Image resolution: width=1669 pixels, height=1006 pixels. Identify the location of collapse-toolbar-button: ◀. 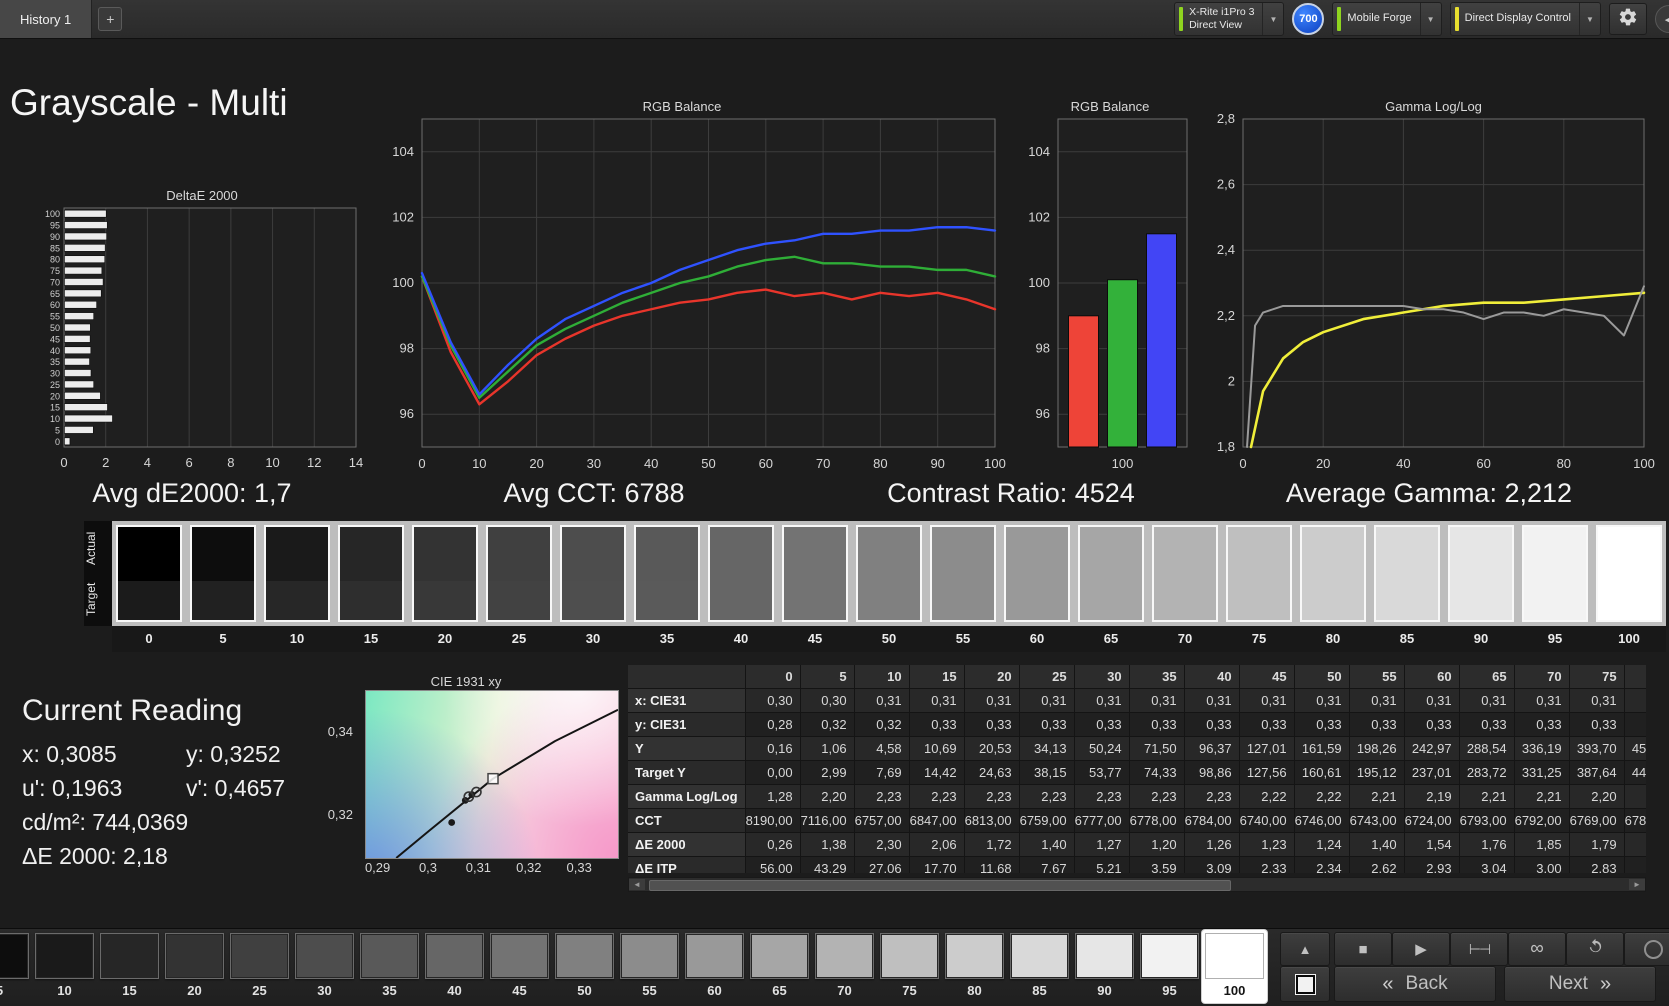
(1662, 19).